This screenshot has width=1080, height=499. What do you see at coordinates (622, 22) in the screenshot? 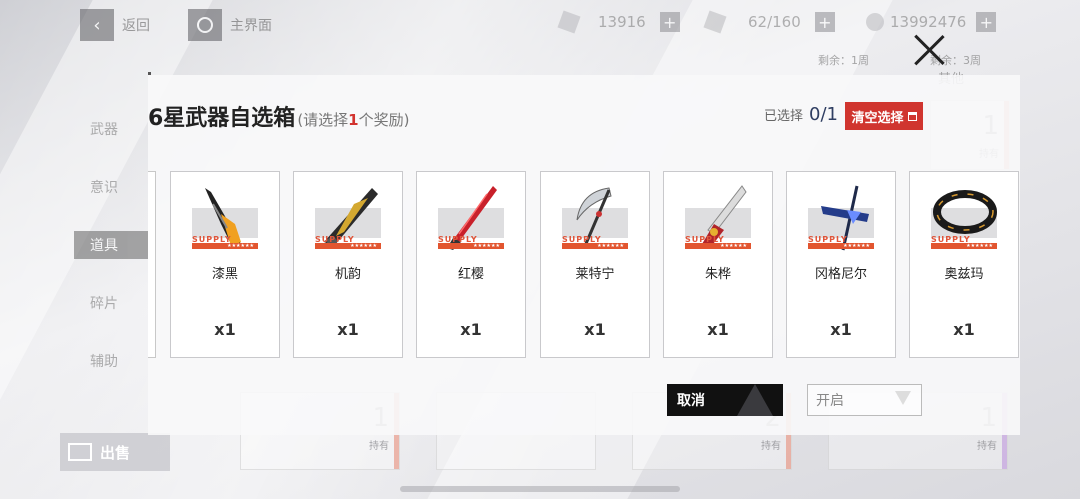
I see `resource-value: 13916` at bounding box center [622, 22].